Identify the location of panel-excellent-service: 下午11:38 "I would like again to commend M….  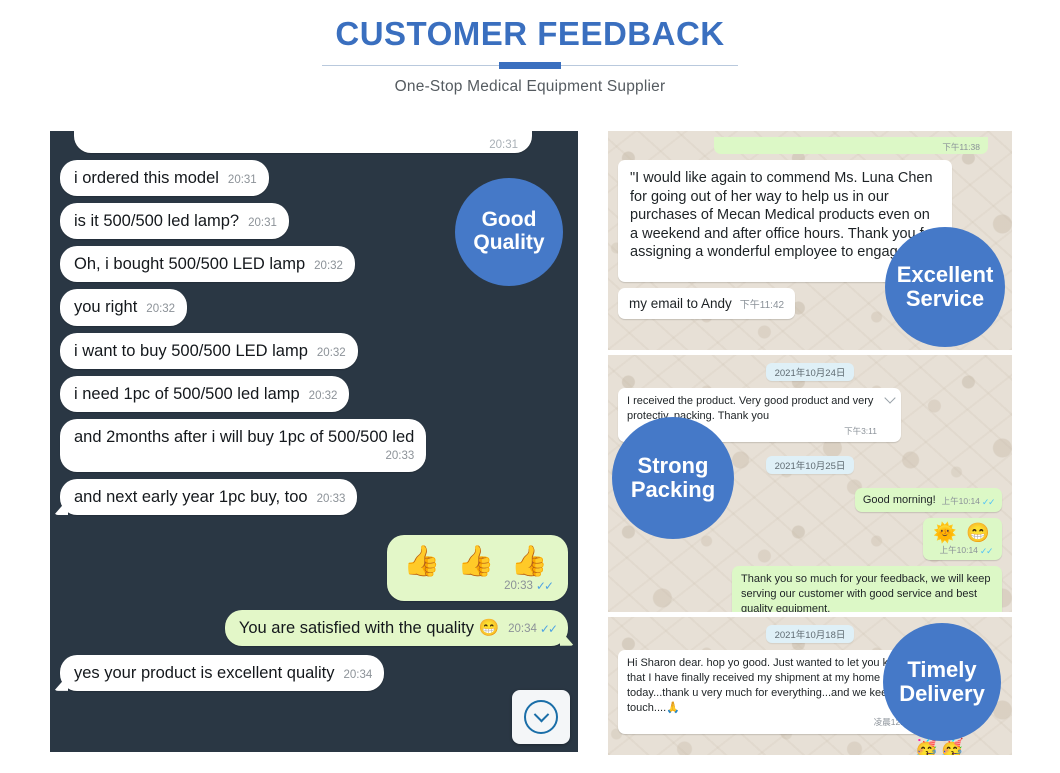
(810, 240).